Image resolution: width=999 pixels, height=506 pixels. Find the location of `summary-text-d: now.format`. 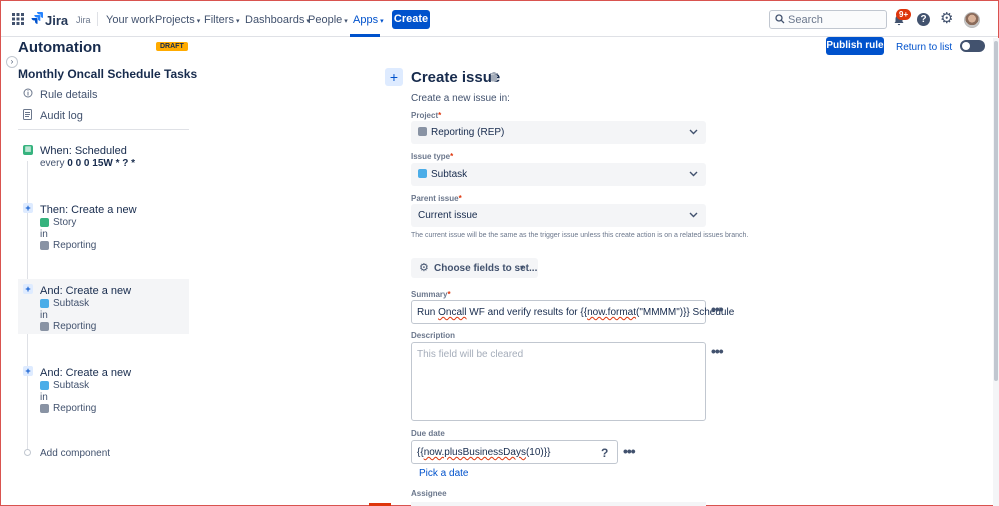

summary-text-d: now.format is located at coordinates (612, 312).